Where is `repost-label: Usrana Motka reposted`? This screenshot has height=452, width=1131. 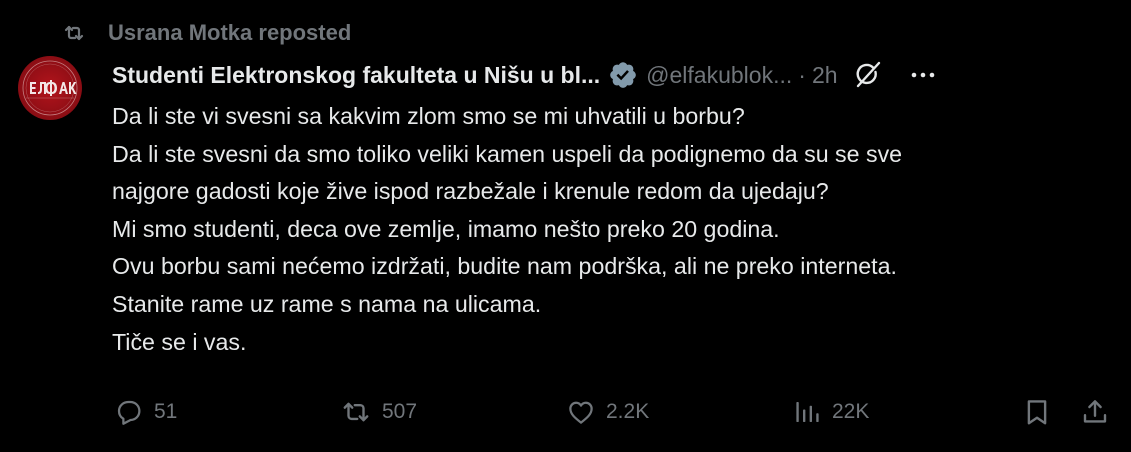
repost-label: Usrana Motka reposted is located at coordinates (230, 32).